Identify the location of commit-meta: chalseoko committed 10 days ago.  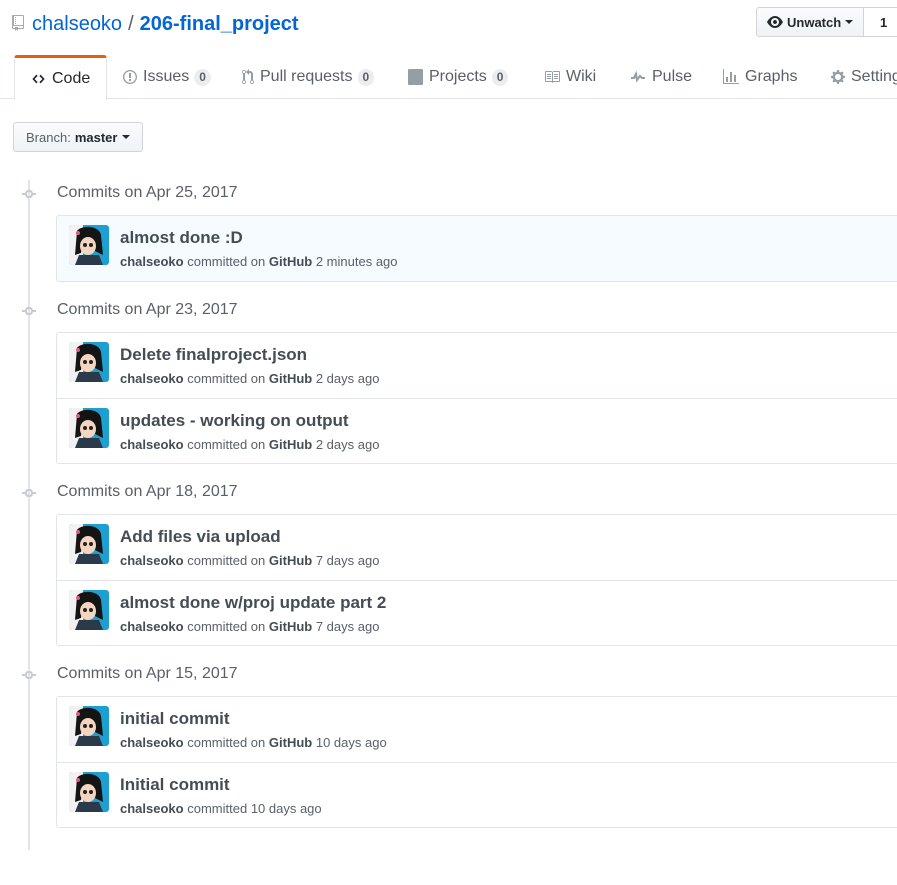
(221, 808).